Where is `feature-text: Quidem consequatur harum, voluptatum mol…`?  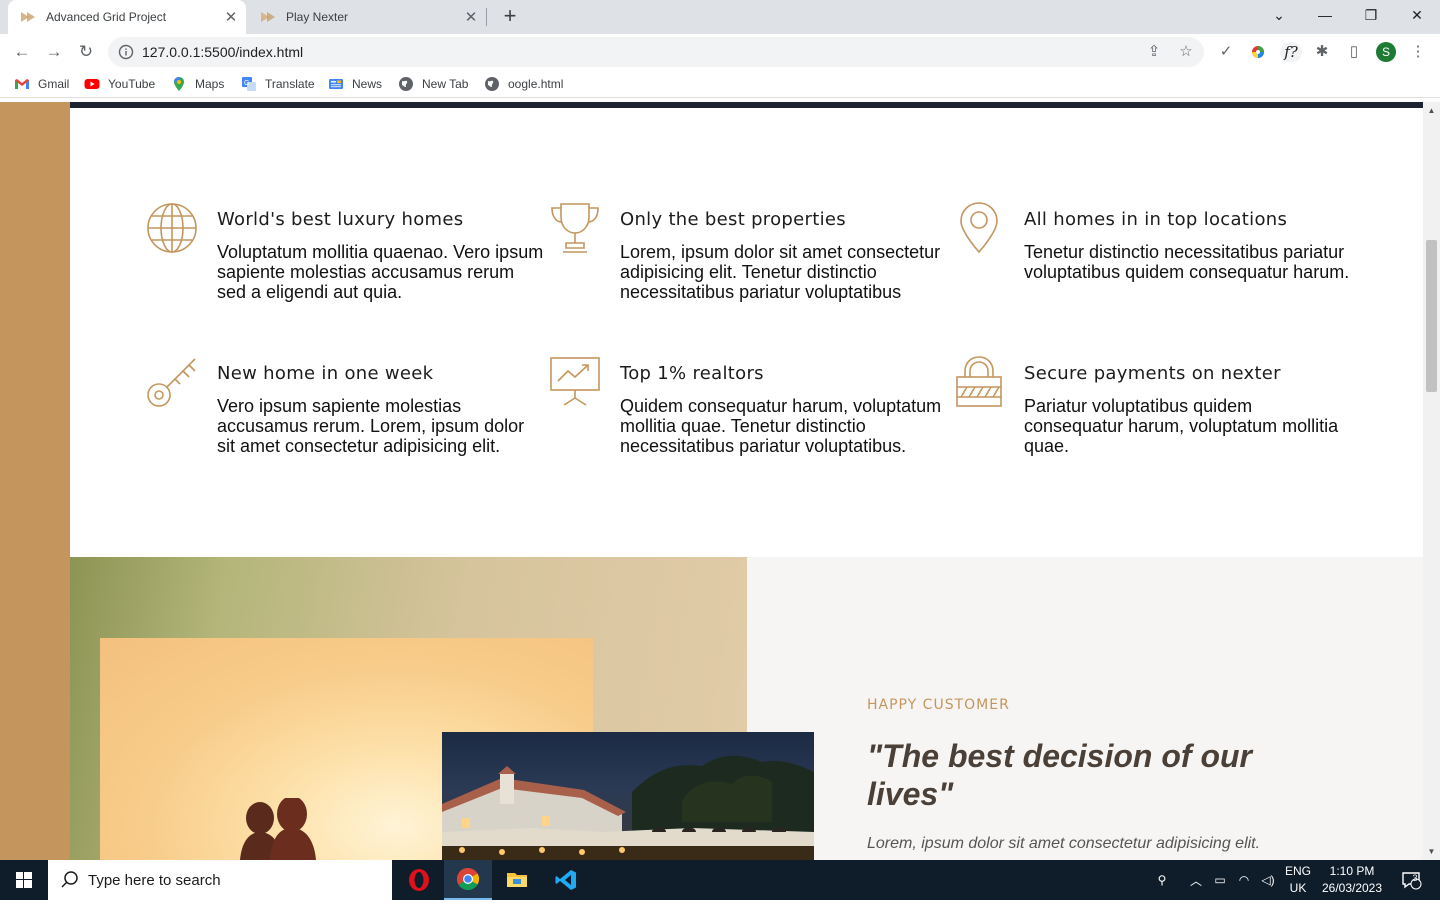
feature-text: Quidem consequatur harum, voluptatum mol… is located at coordinates (781, 426).